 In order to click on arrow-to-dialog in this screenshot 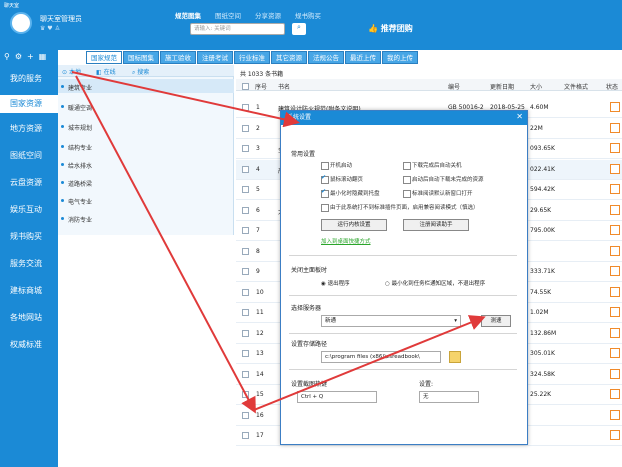, I will do `click(185, 99)`.